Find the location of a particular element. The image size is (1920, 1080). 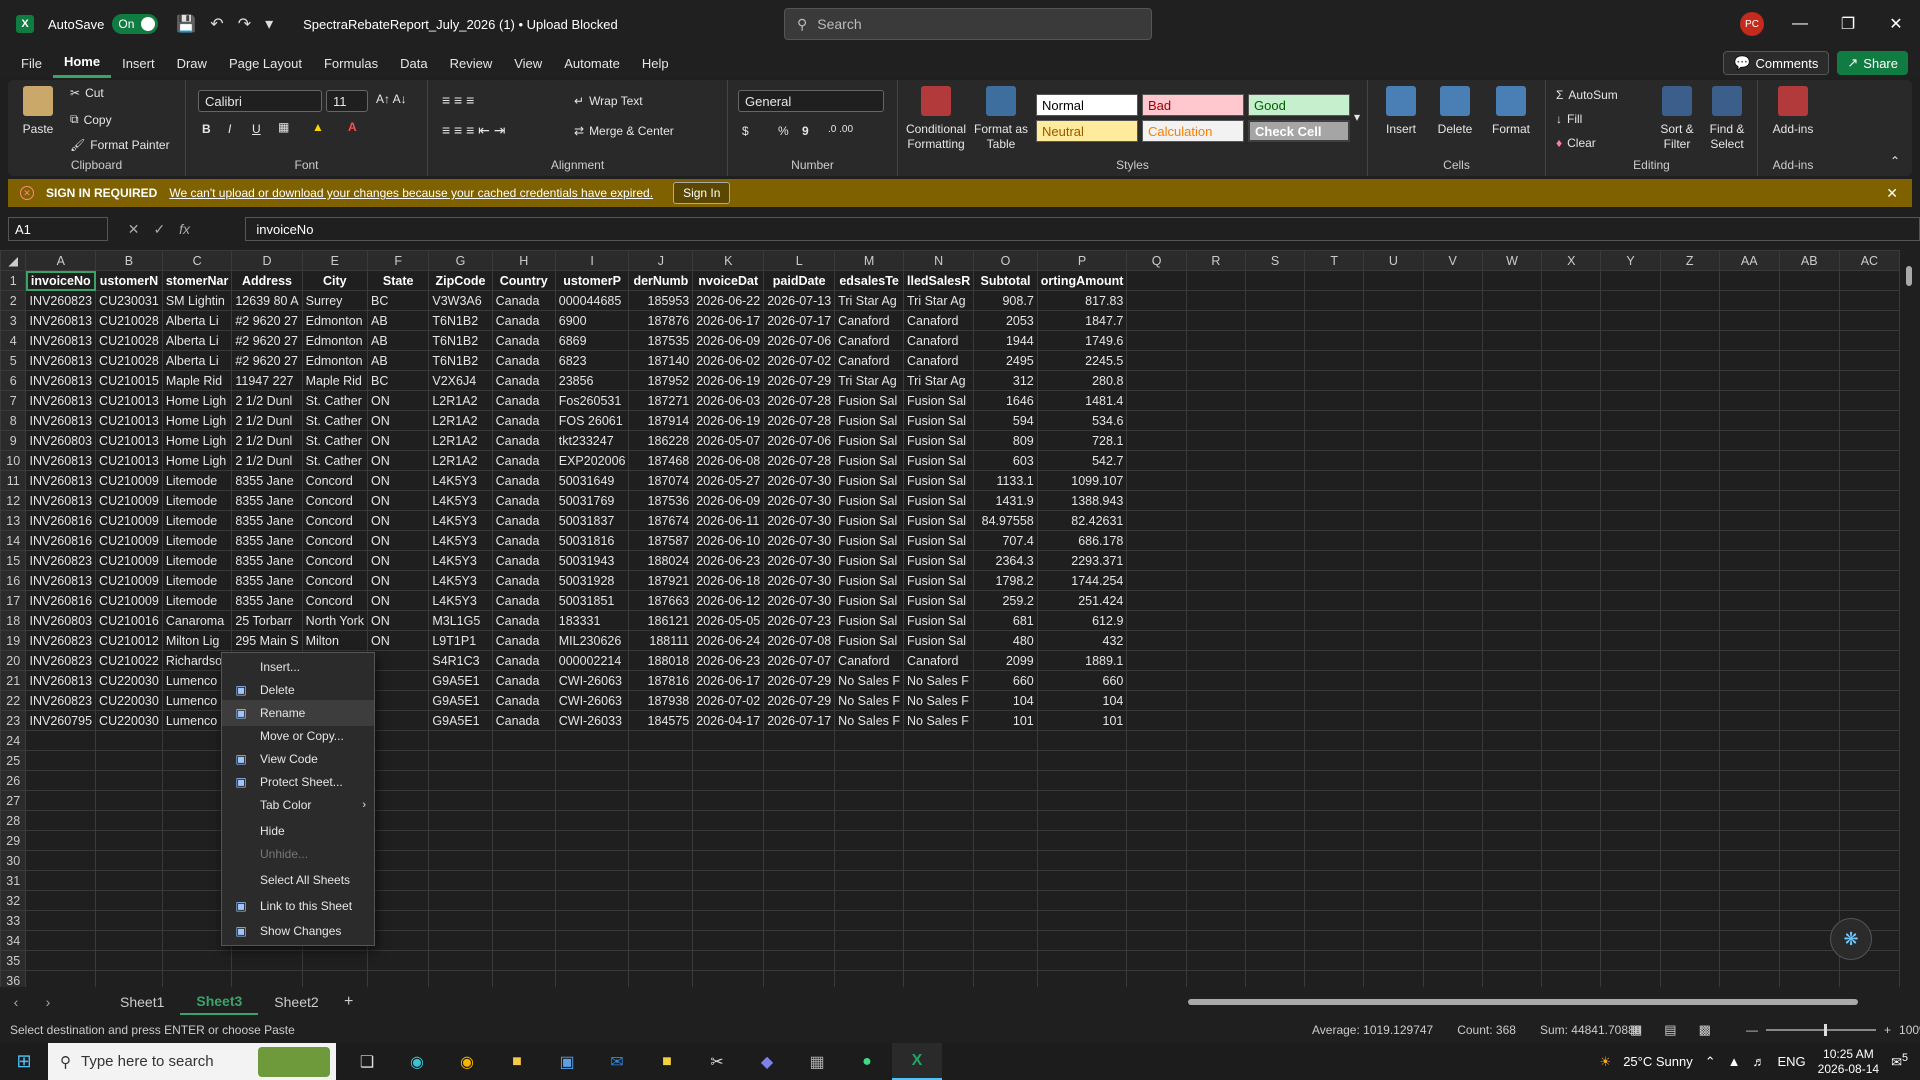

tab-insert: Insert is located at coordinates (138, 63).